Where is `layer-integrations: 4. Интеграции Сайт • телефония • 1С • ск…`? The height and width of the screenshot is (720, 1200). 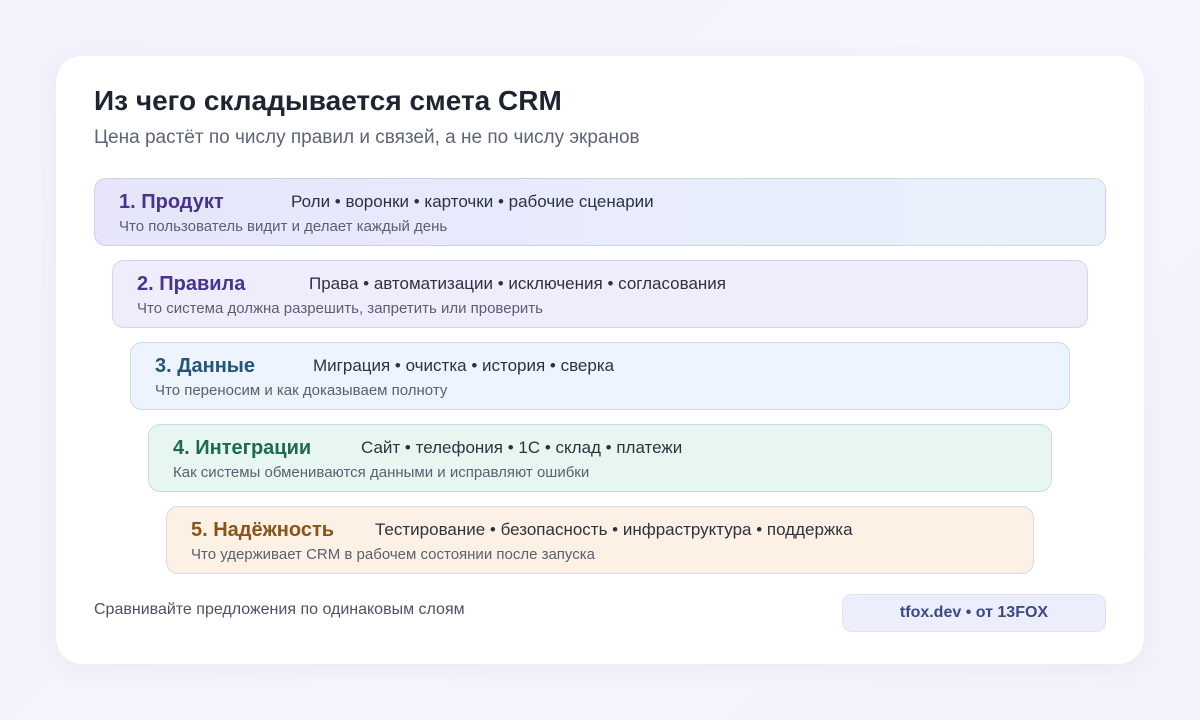 layer-integrations: 4. Интеграции Сайт • телефония • 1С • ск… is located at coordinates (600, 458).